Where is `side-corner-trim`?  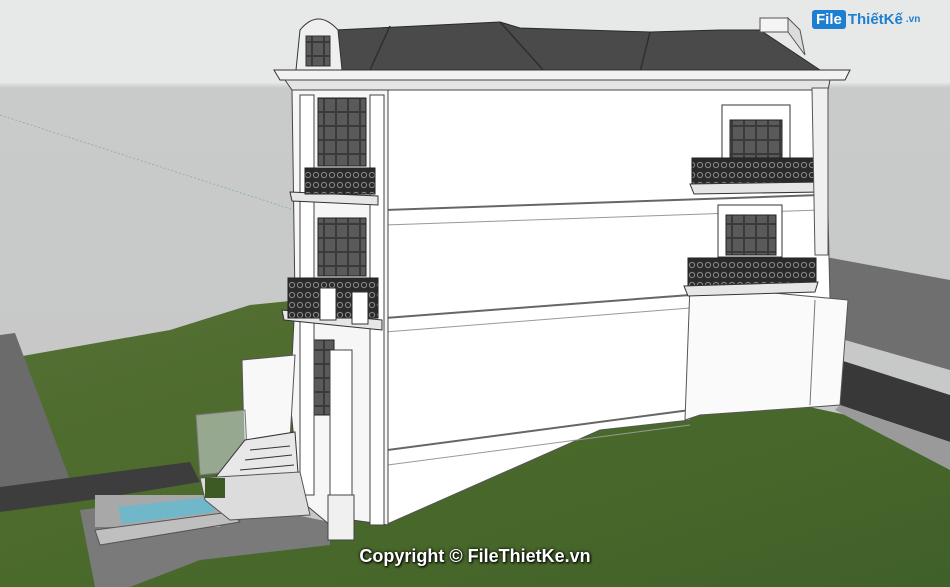
side-corner-trim is located at coordinates (820, 171).